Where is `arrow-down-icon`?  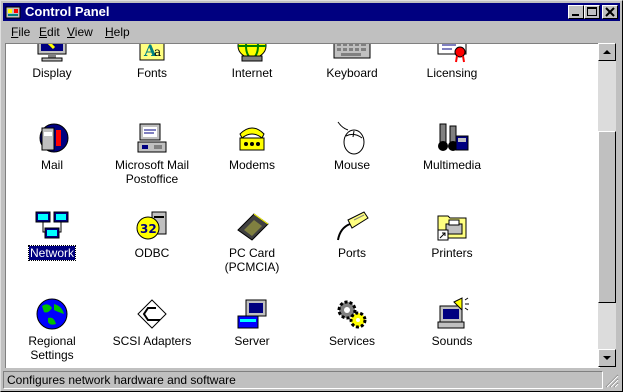 arrow-down-icon is located at coordinates (607, 358).